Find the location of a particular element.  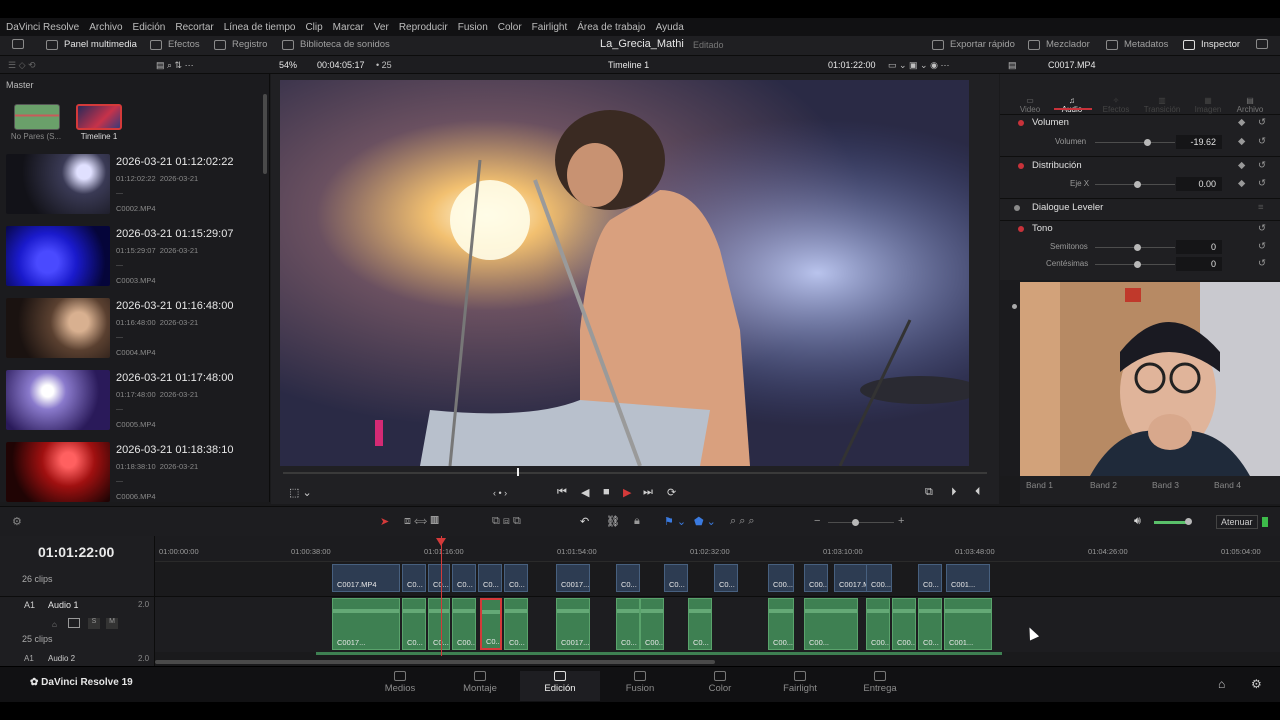

menu-file: Archivo is located at coordinates (105, 27).